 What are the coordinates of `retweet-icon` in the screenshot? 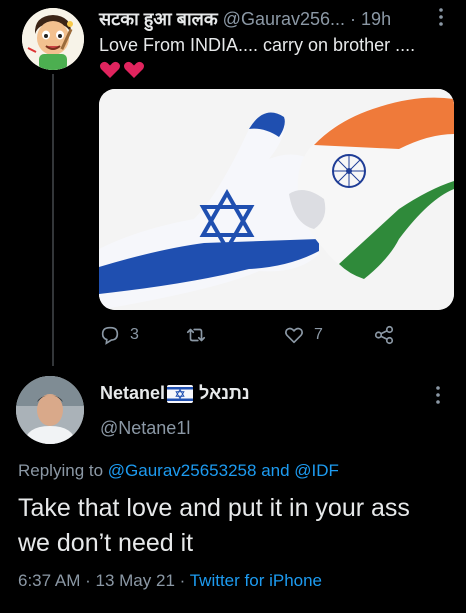 It's located at (196, 335).